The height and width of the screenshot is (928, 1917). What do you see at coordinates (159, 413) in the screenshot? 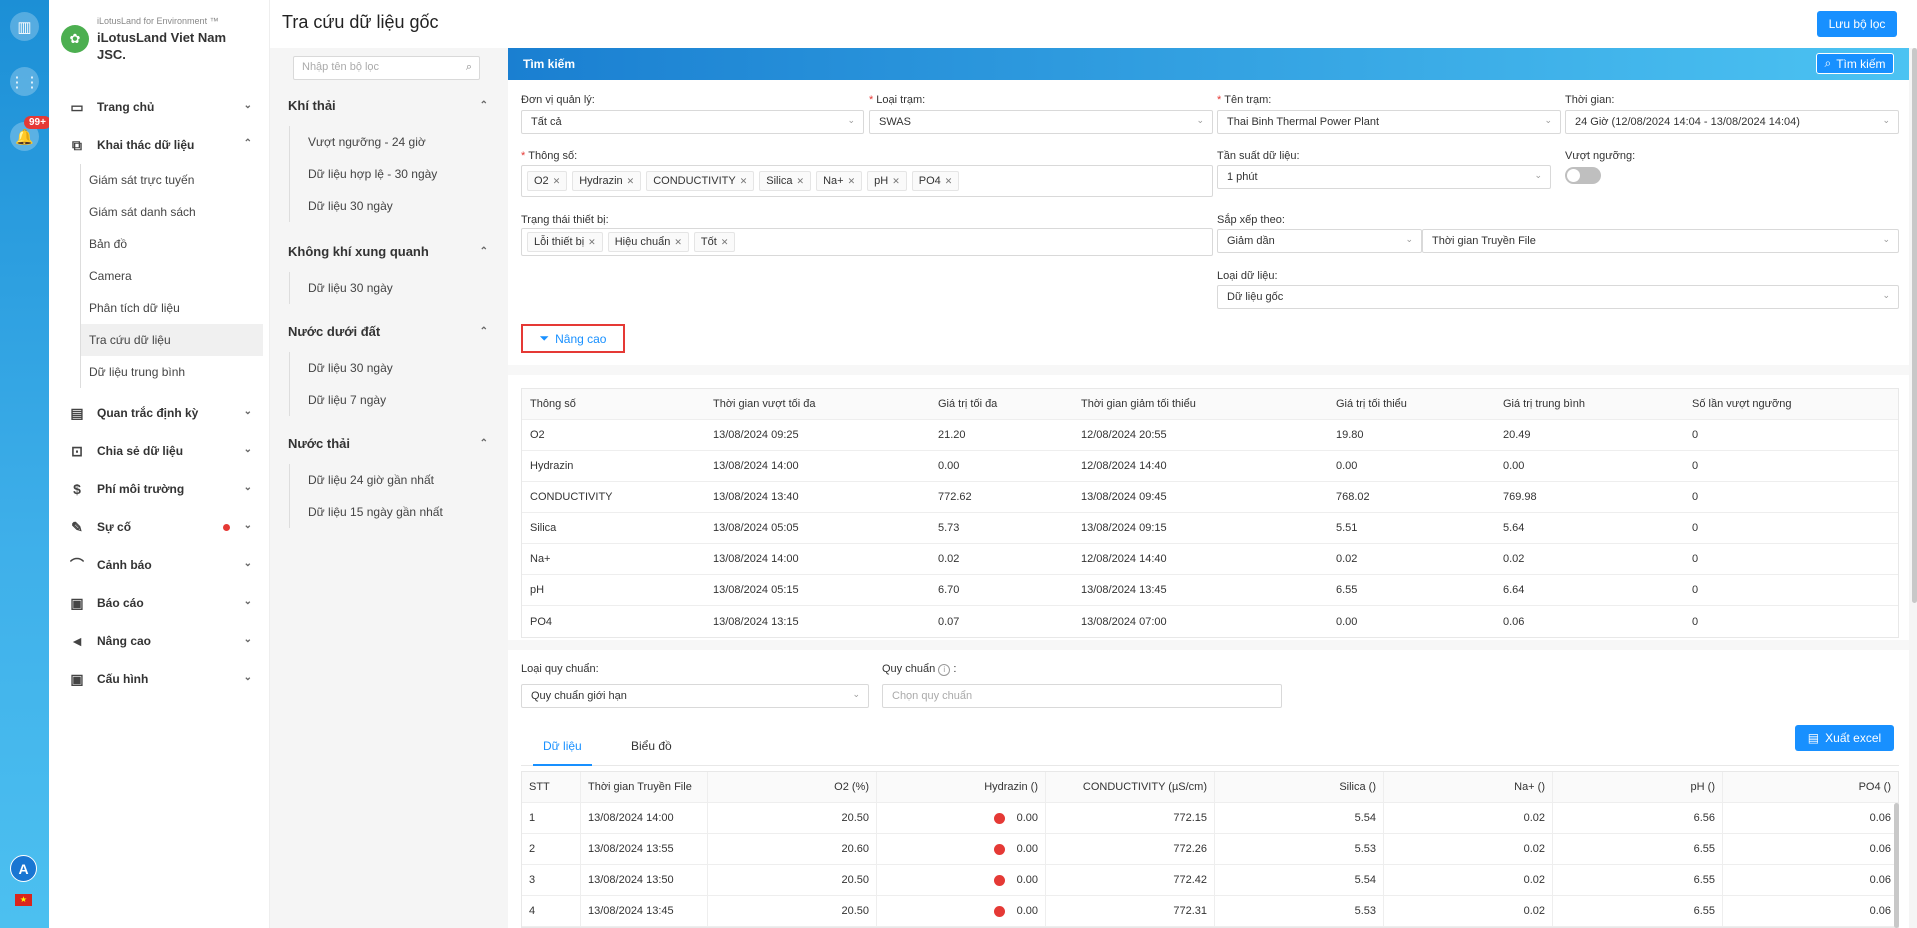
I see `menu-quan-trac-dinh-ky: ▤ Quan trắc định kỳ ⌄` at bounding box center [159, 413].